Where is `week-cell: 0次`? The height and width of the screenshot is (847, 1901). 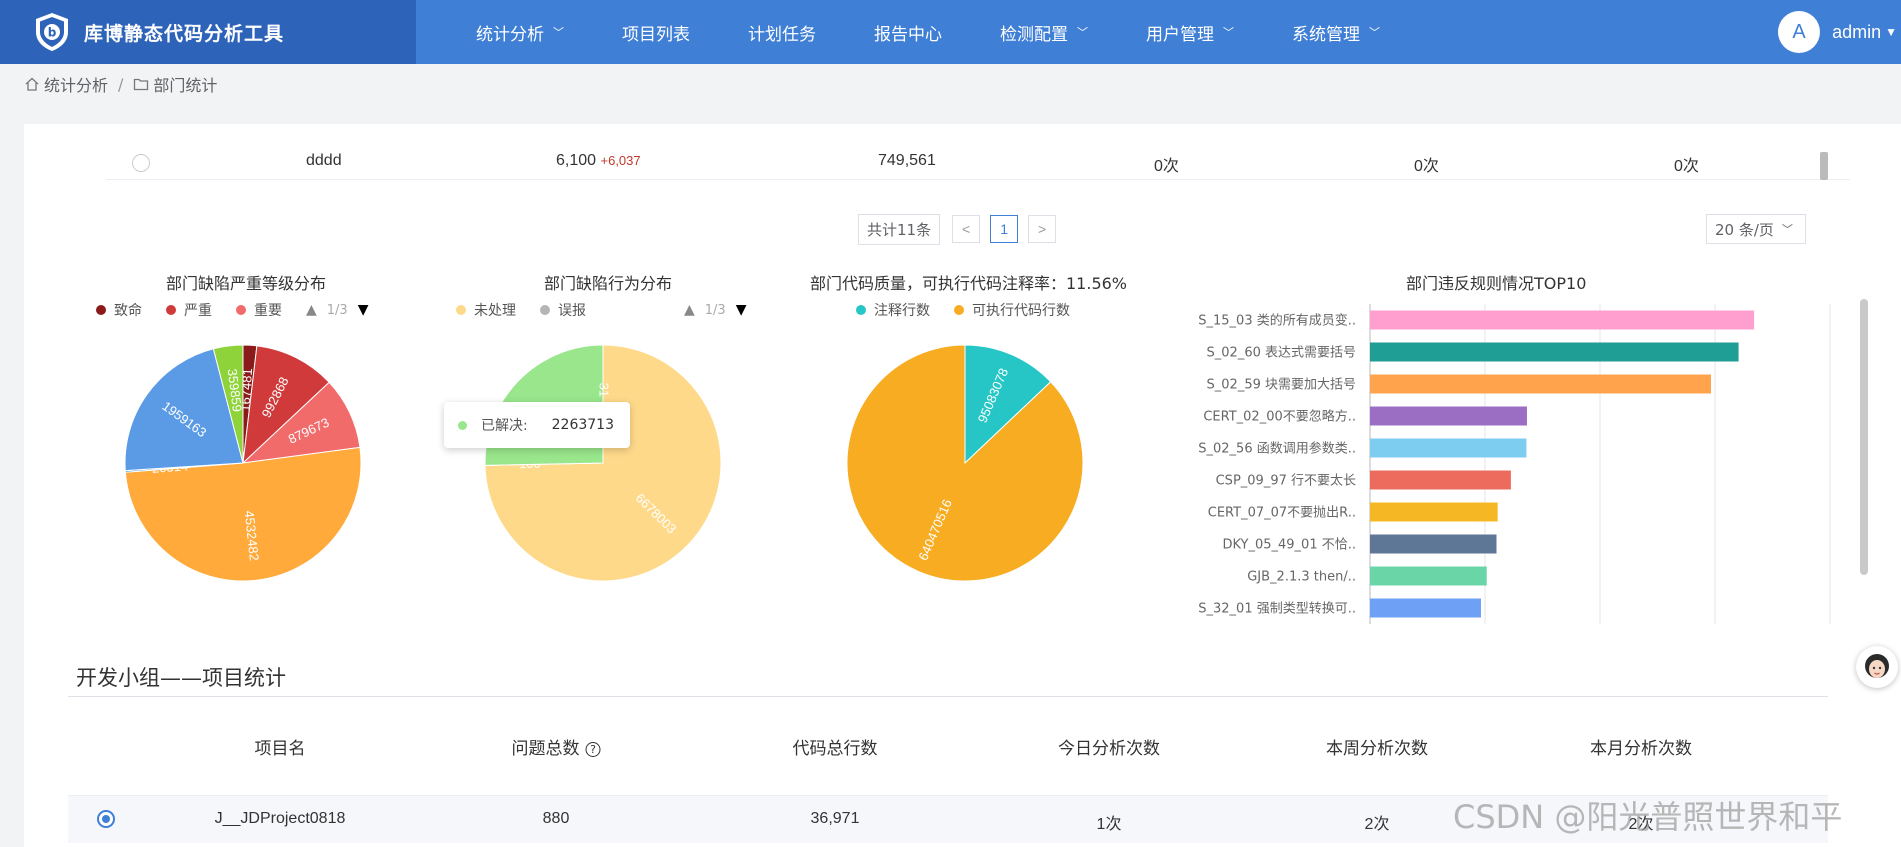
week-cell: 0次 is located at coordinates (1426, 166).